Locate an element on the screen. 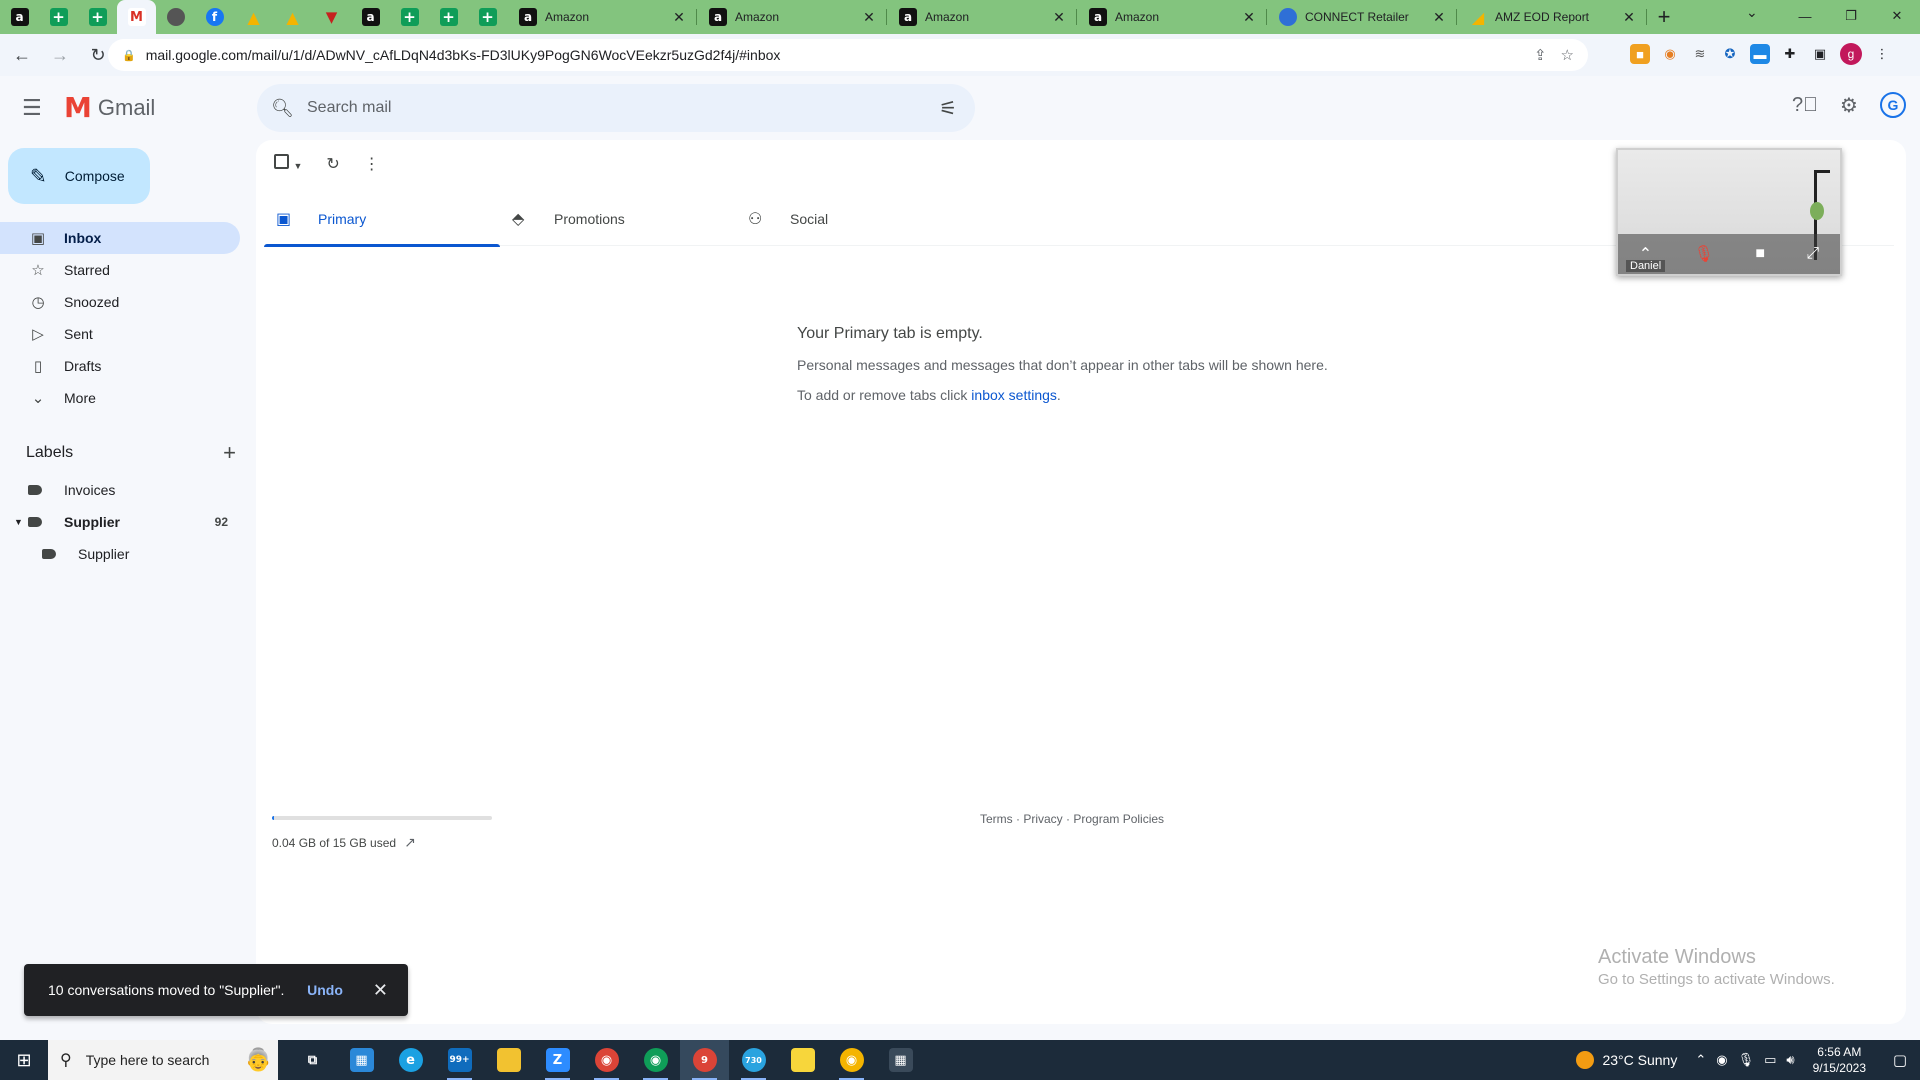  extension-icon: ✪ is located at coordinates (1730, 54).